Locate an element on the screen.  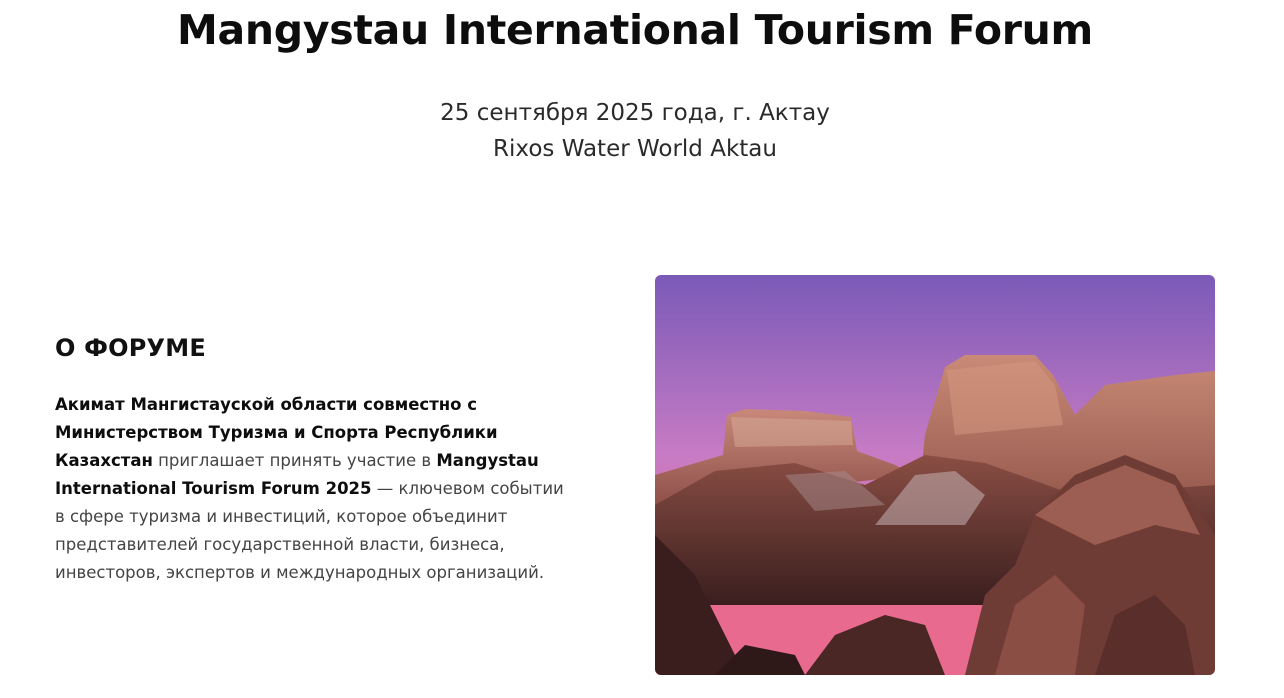
about-heading: О ФОРУМЕ is located at coordinates (130, 348).